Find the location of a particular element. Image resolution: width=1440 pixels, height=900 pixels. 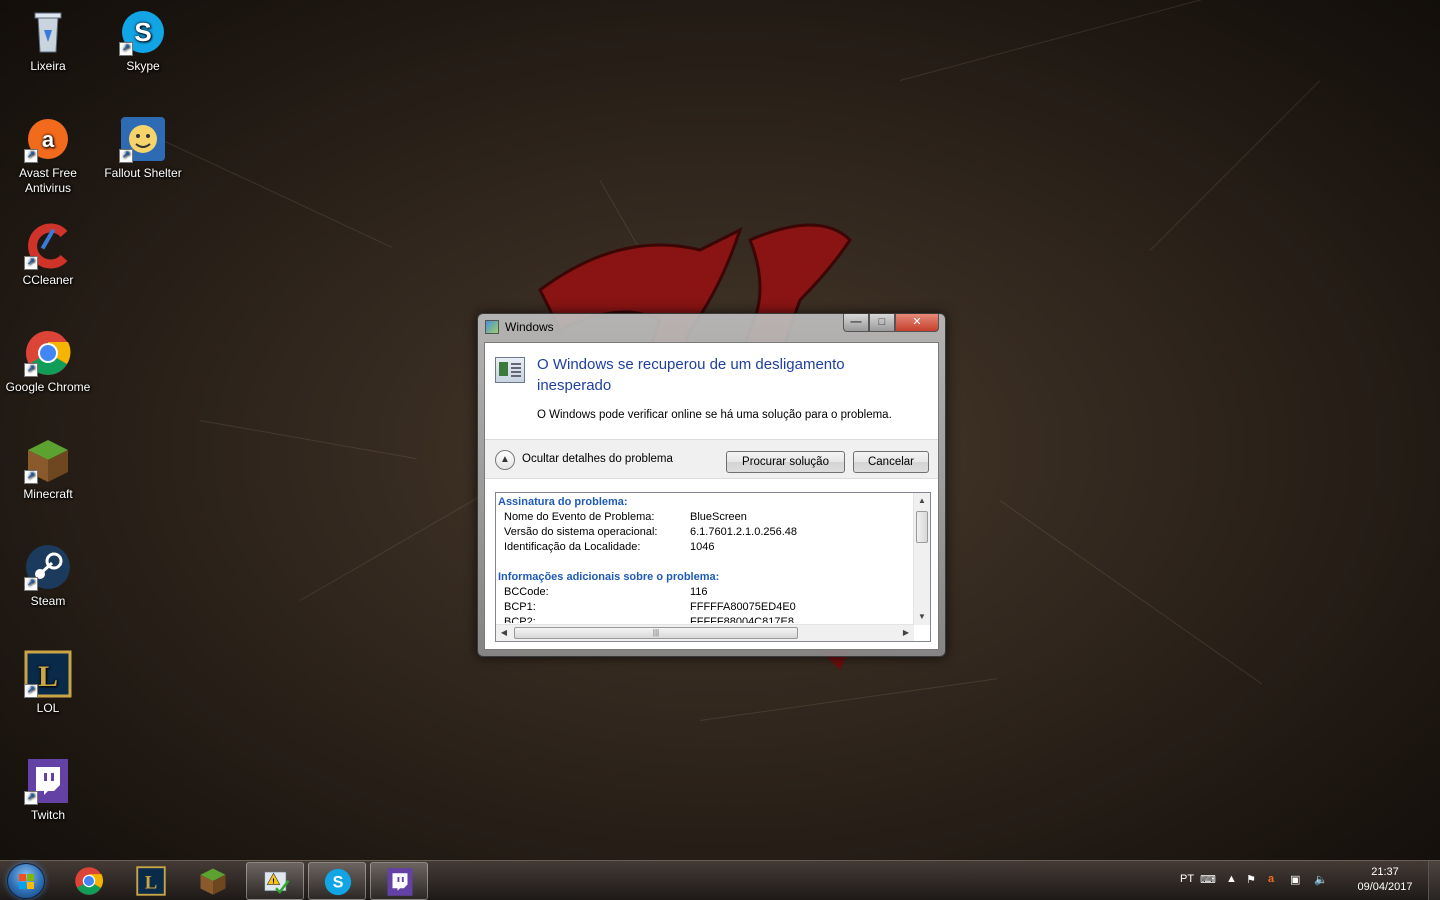

clock: 21:37 09/04/2017 is located at coordinates (1385, 880).